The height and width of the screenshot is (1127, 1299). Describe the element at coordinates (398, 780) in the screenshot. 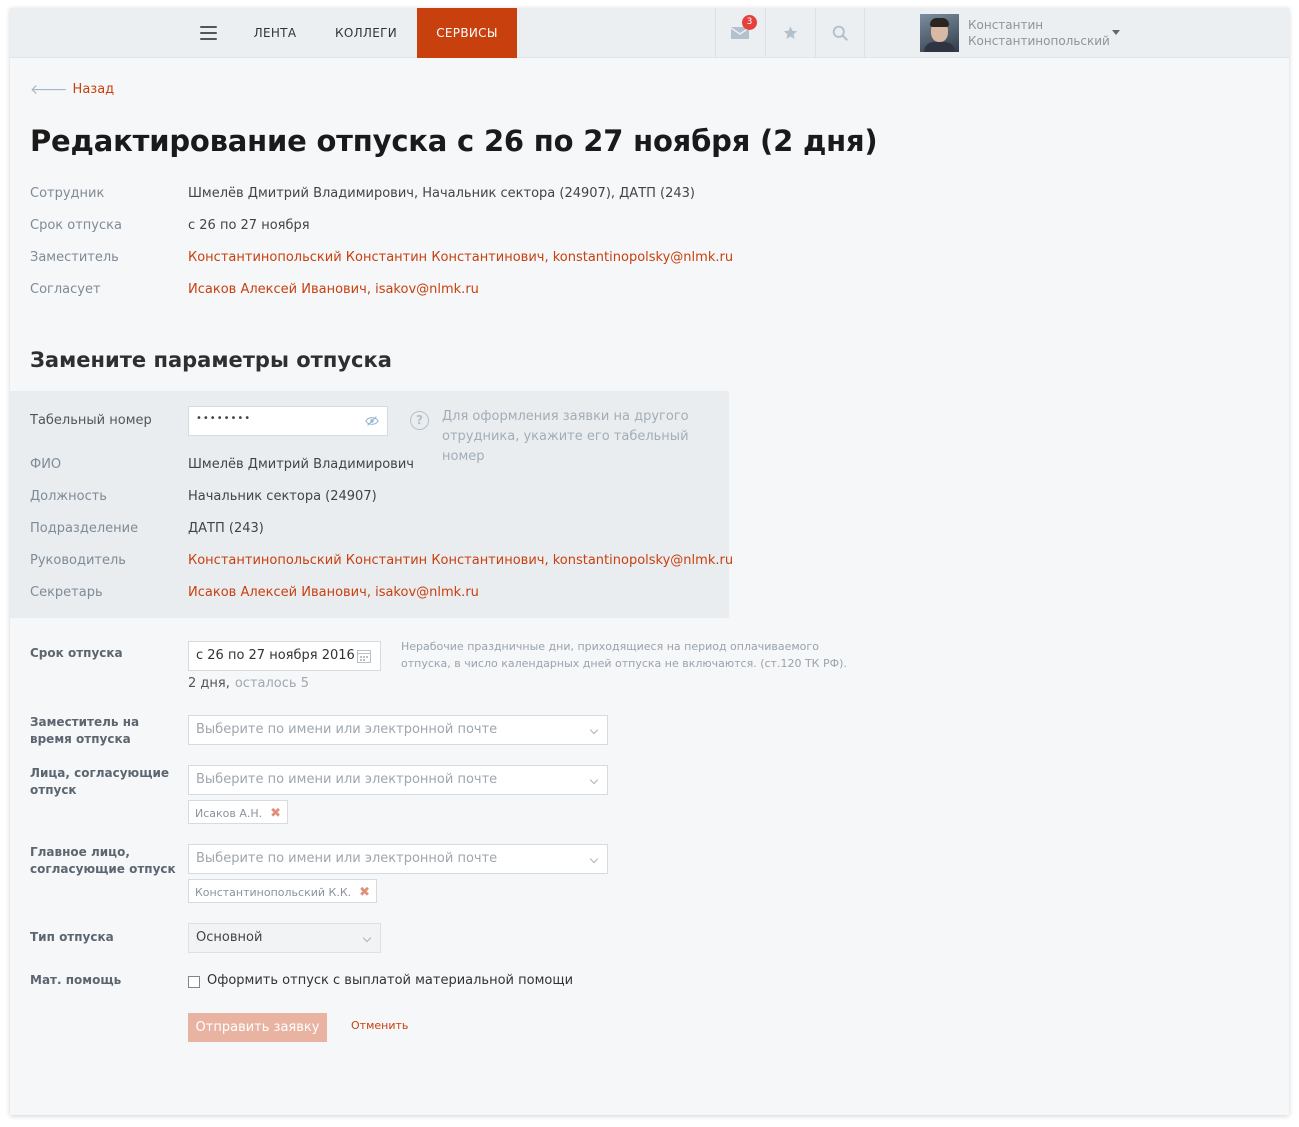

I see `approvers-select: Выберите по имени или электронной почте` at that location.